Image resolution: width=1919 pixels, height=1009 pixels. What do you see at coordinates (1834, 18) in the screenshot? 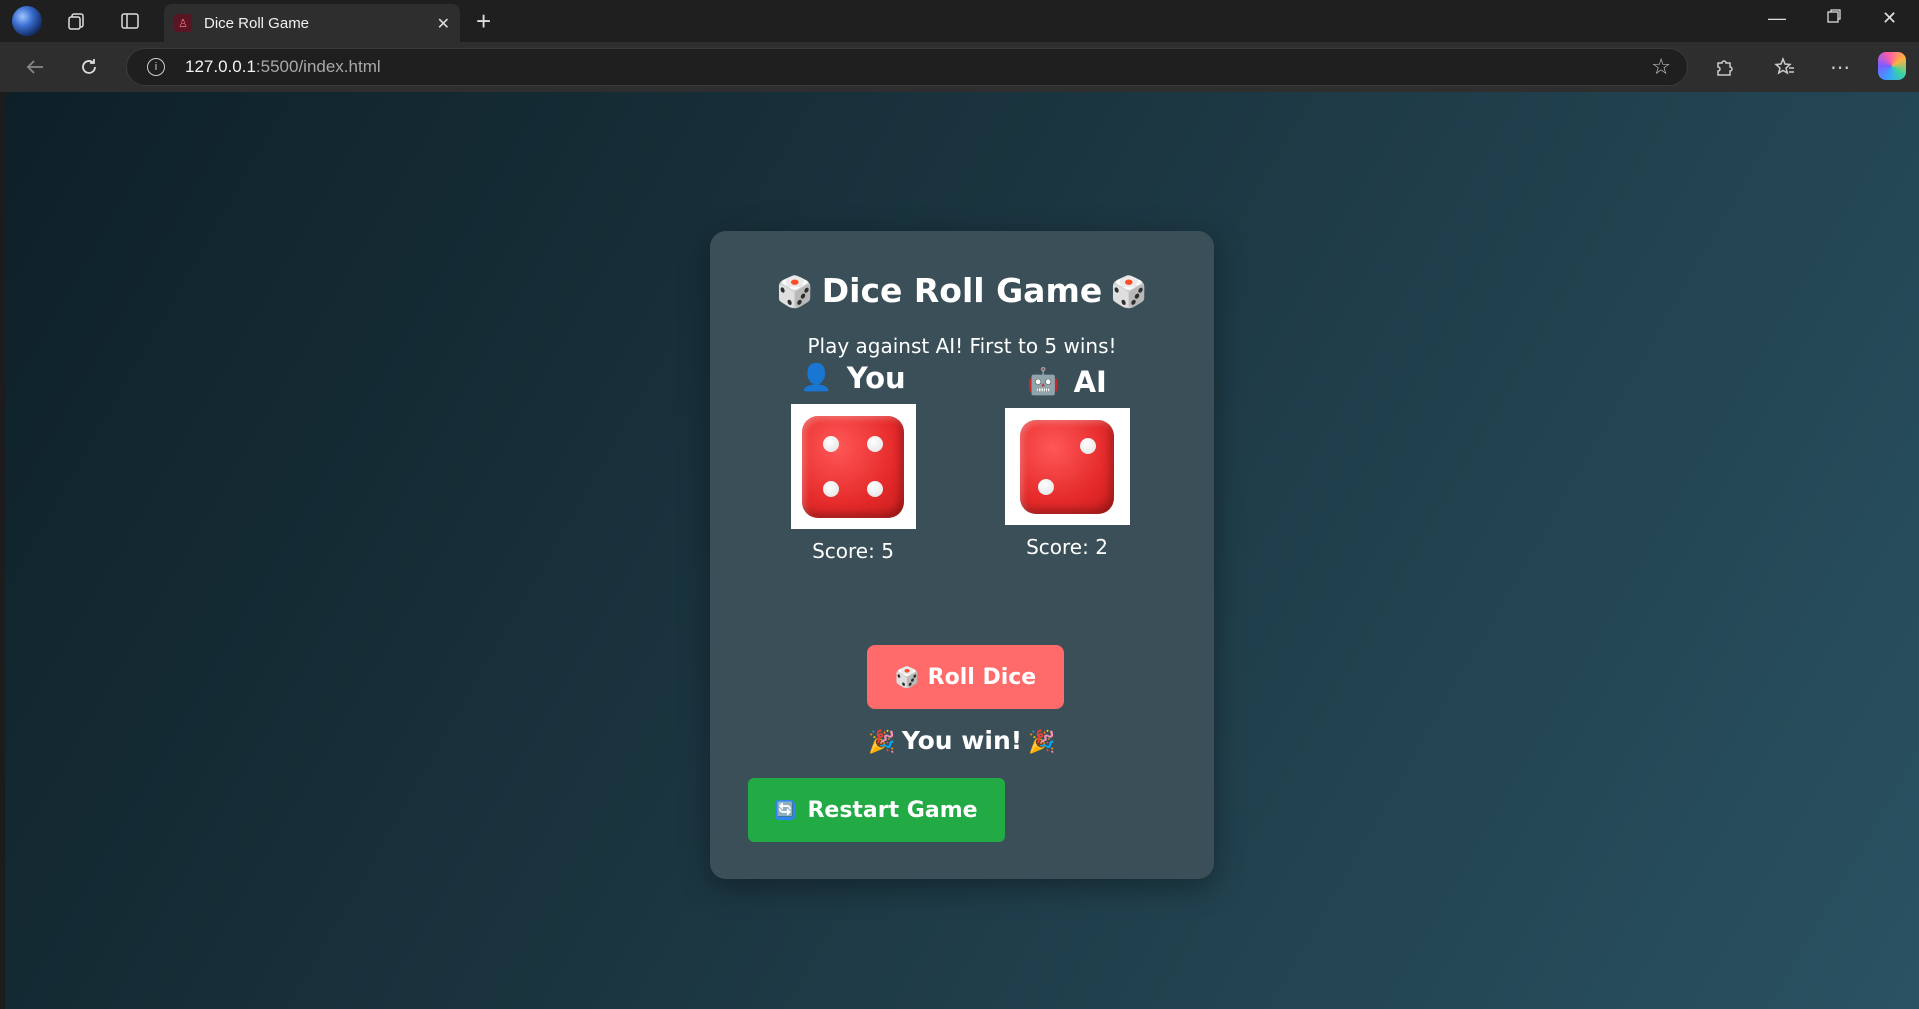
I see `restore-icon` at bounding box center [1834, 18].